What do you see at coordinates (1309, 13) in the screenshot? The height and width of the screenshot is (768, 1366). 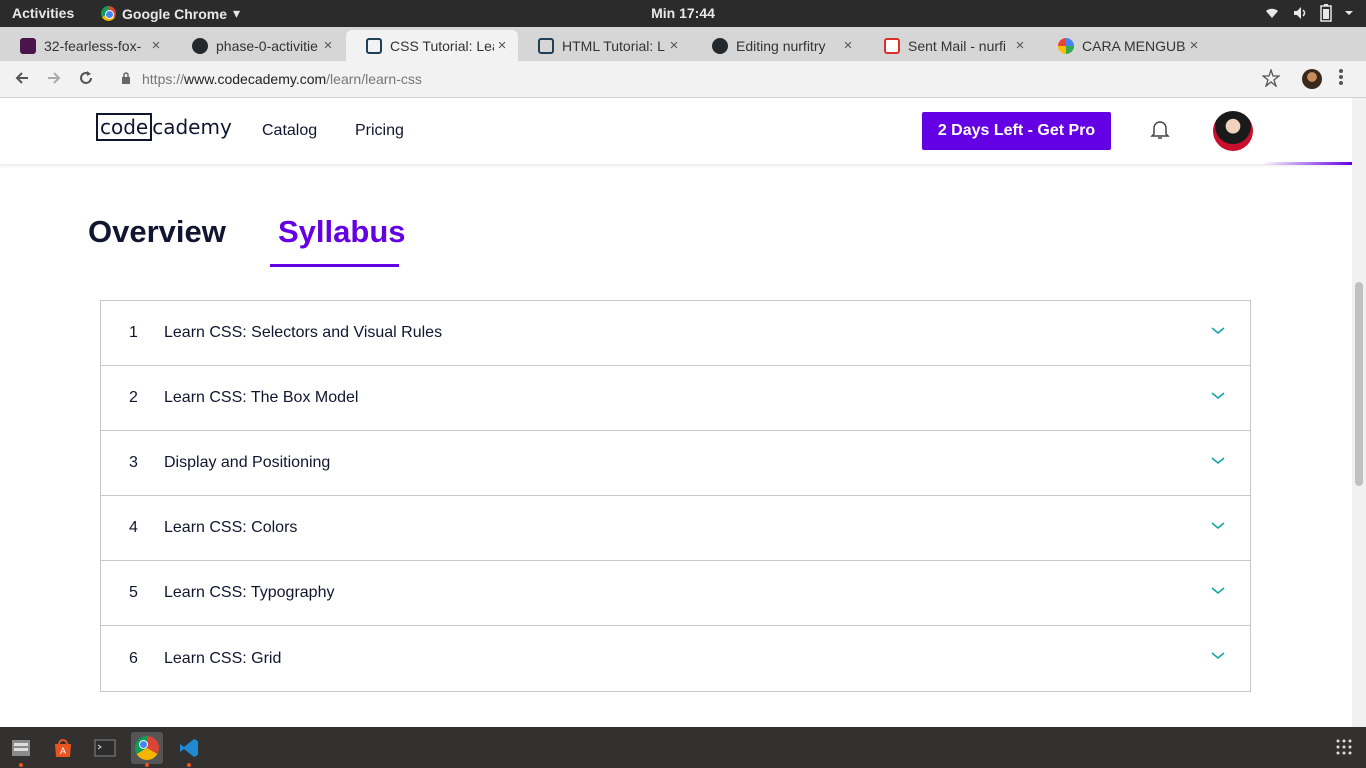 I see `system-tray` at bounding box center [1309, 13].